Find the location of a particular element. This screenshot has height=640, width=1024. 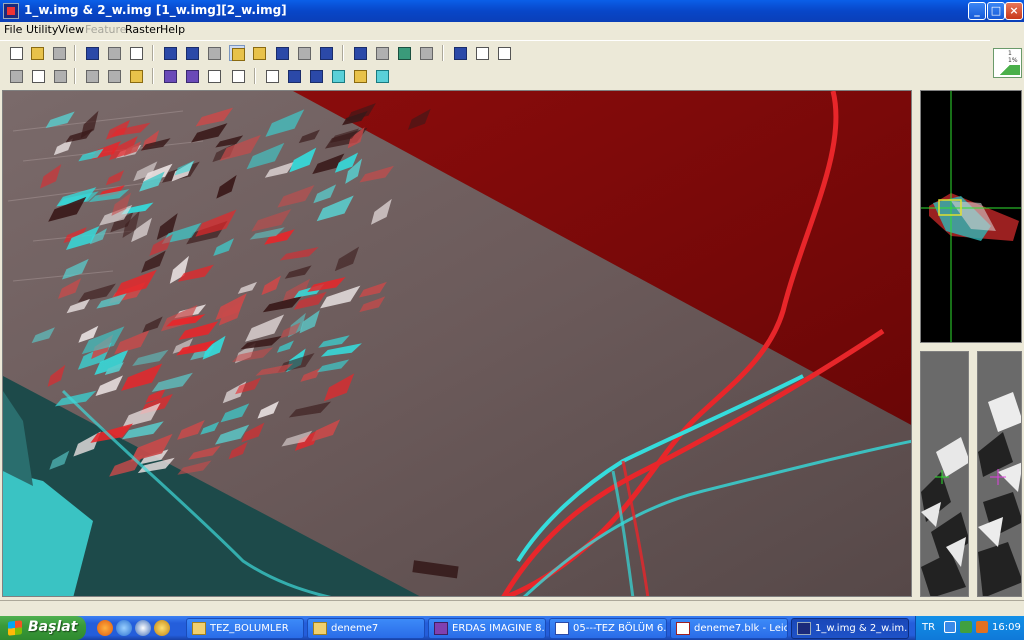

start-button: Başlat is located at coordinates (43, 628).